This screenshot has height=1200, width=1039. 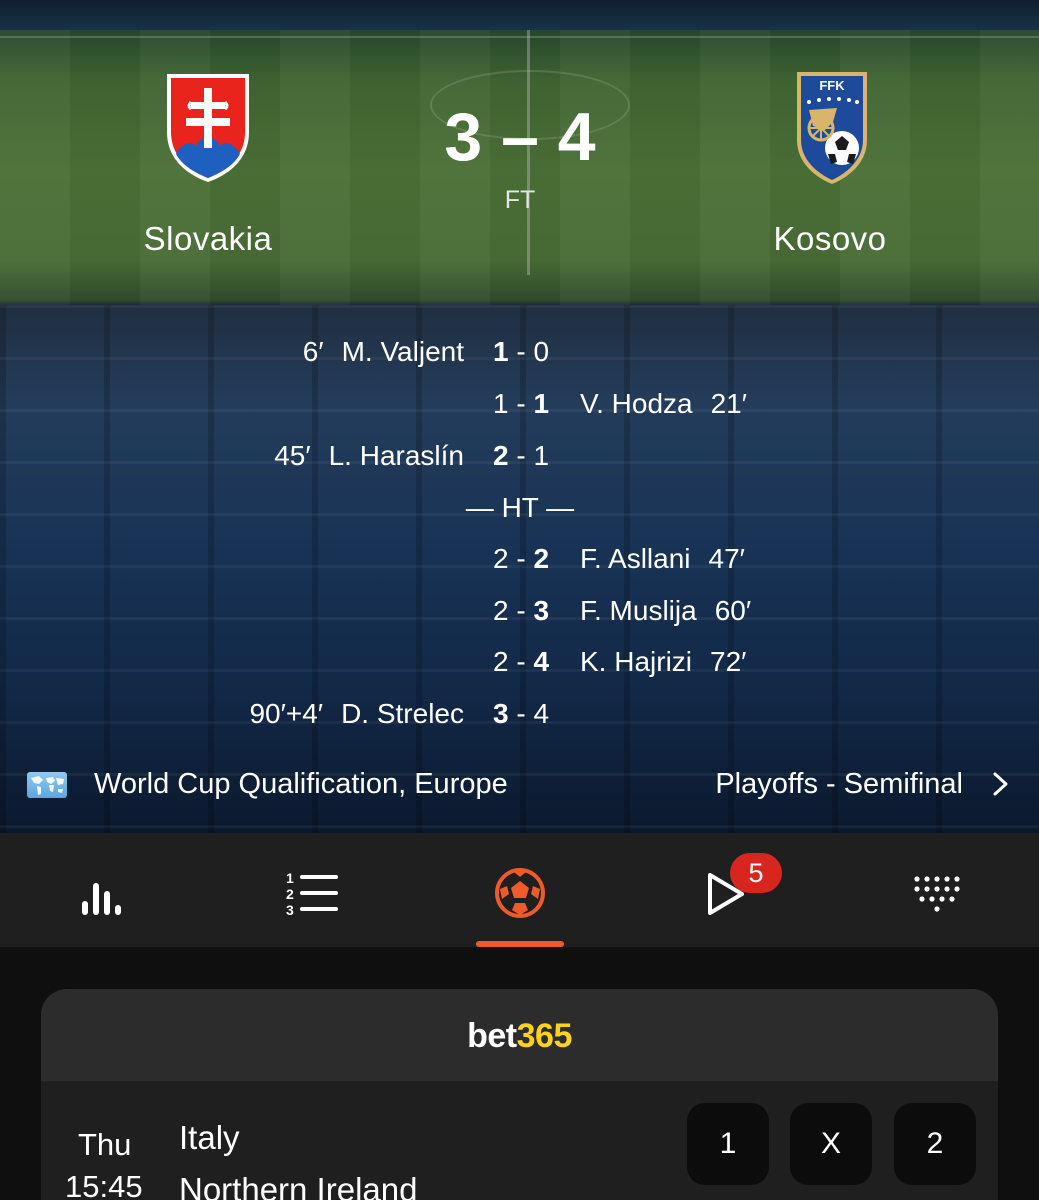 I want to click on running-score: 2 - 3, so click(x=521, y=610).